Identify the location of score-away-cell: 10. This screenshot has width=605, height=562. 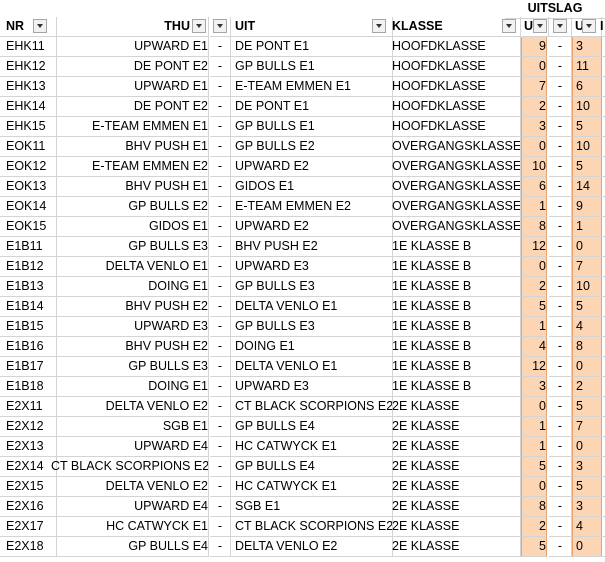
(587, 147).